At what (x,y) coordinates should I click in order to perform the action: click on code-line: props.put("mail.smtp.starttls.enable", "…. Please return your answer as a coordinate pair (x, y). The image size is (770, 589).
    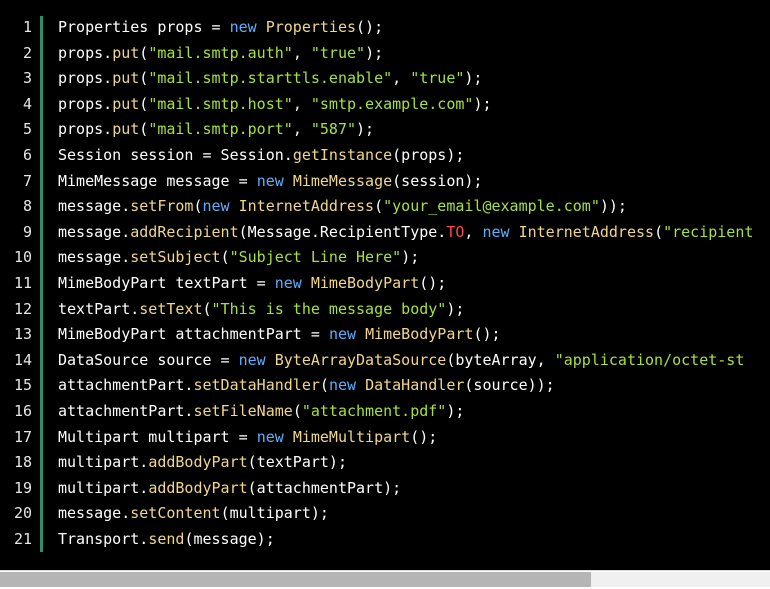
    Looking at the image, I should click on (405, 79).